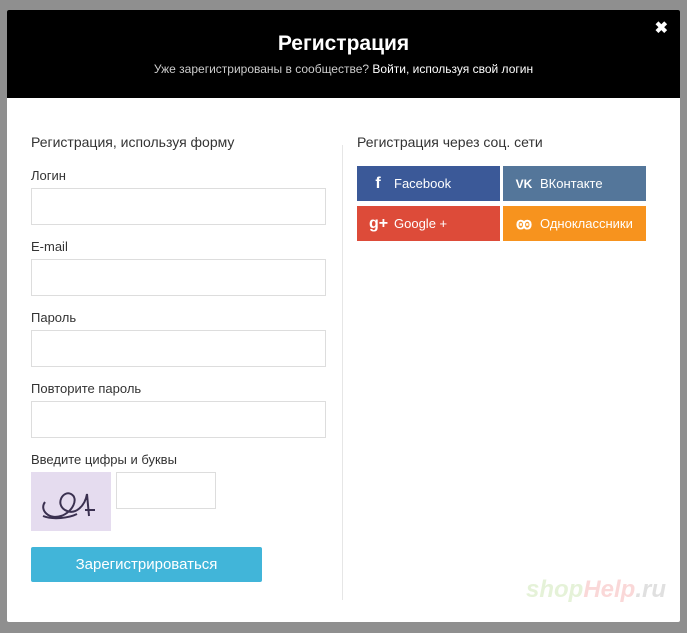  What do you see at coordinates (452, 69) in the screenshot?
I see `login-link: Войти, используя свой логин` at bounding box center [452, 69].